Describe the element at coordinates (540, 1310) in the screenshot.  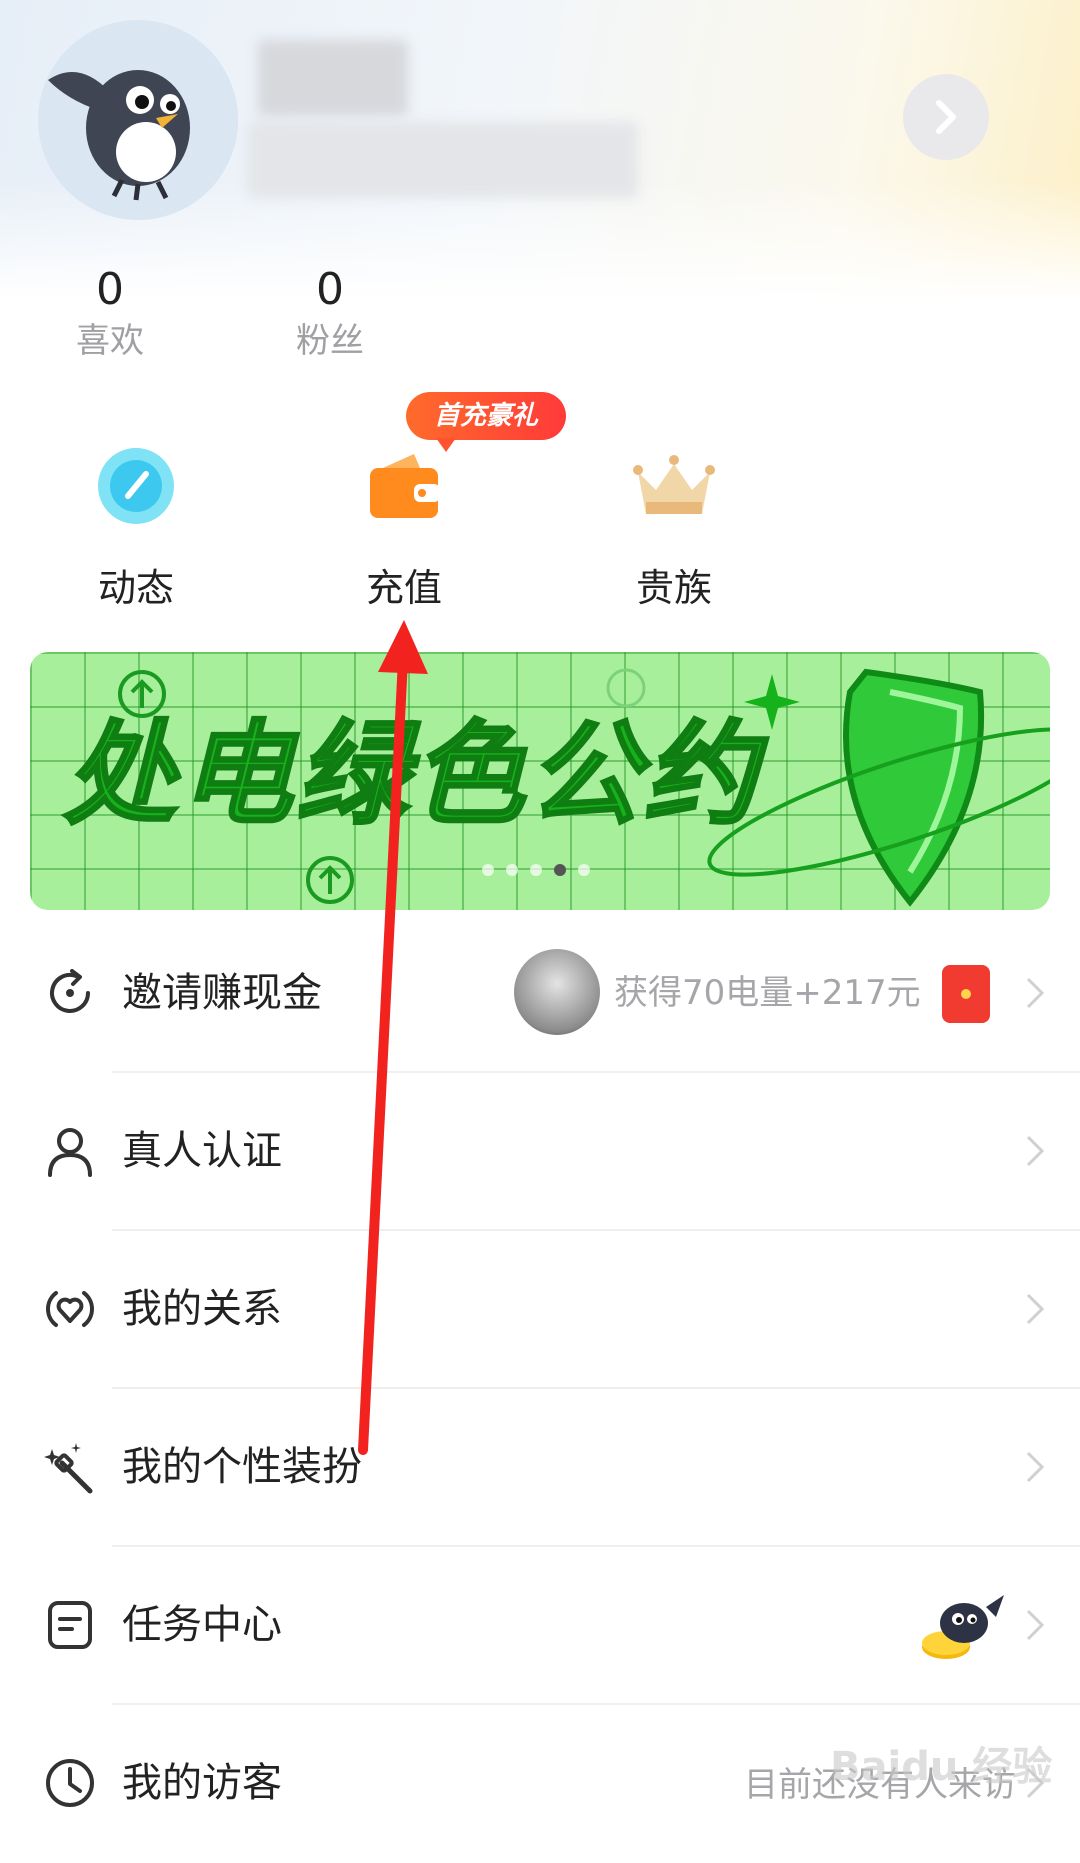
I see `menu-my-relations: 我的关系` at that location.